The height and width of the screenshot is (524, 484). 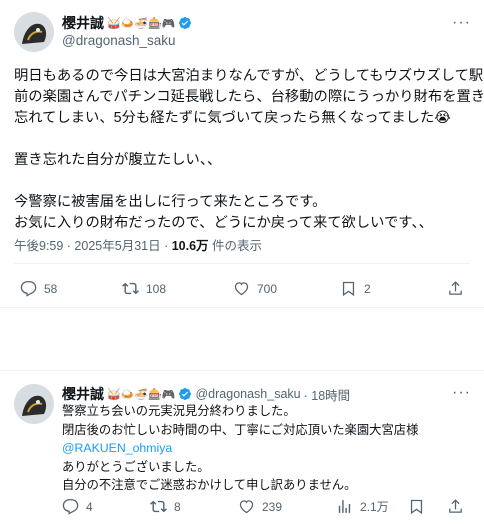 I want to click on tweet-meta: 午後9:59 · 2025年5月31日 · 10.6万 件の表示, so click(x=138, y=244).